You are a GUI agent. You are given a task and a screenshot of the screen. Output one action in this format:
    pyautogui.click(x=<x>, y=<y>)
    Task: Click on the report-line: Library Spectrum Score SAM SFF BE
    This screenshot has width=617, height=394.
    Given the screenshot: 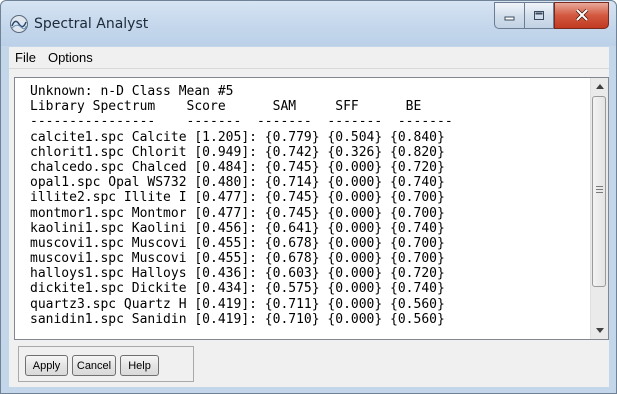 What is the action you would take?
    pyautogui.click(x=226, y=107)
    